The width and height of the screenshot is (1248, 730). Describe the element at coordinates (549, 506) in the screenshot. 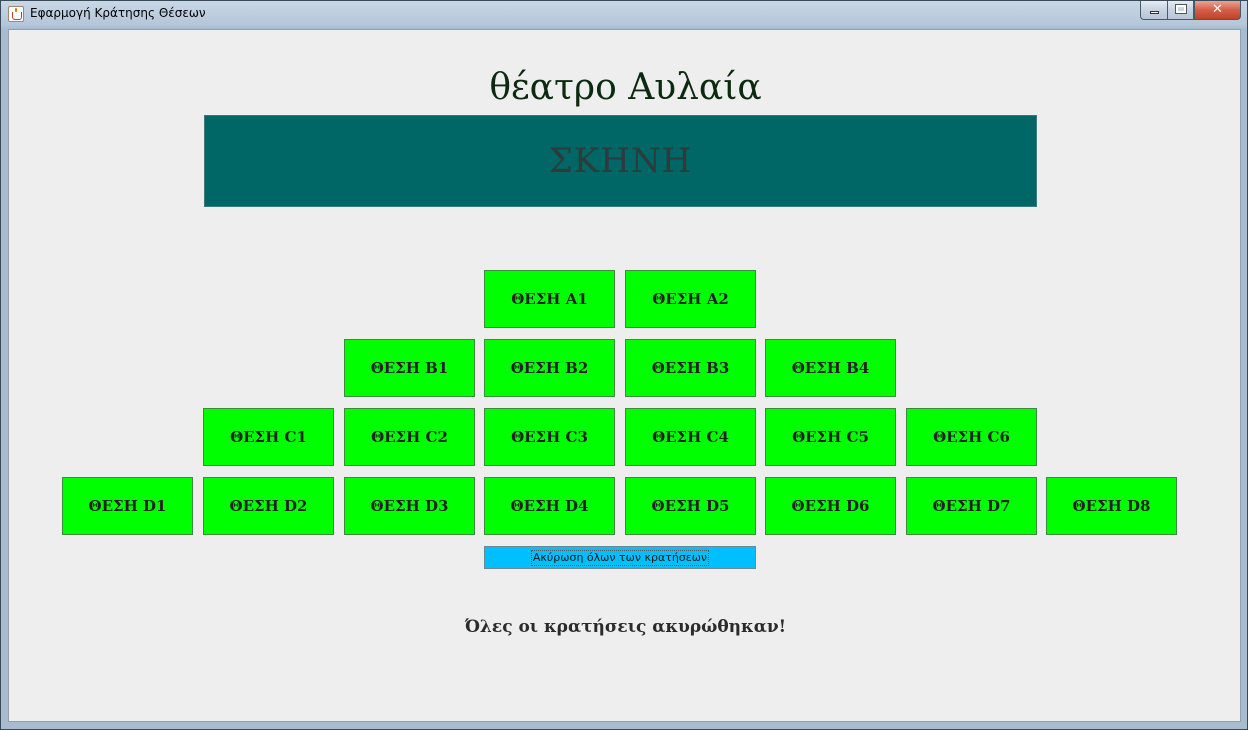

I see `seat-d4-button: ΘΕΣΗ D4` at that location.